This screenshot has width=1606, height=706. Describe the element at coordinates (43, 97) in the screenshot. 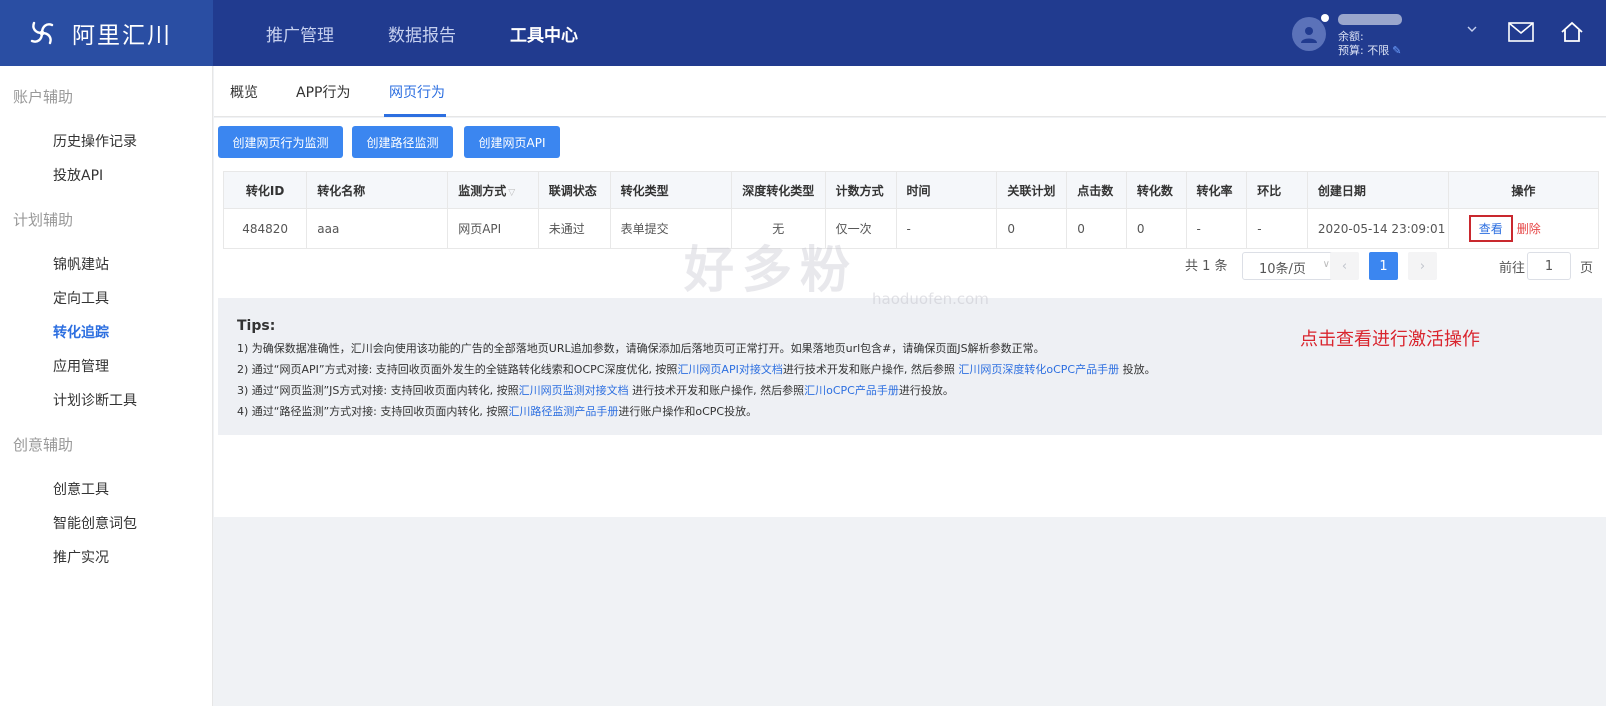

I see `sidebar-group-account: 账户辅助` at that location.